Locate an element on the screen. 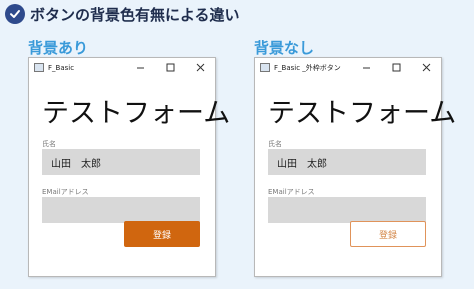  section-label-with-background: 背景あり is located at coordinates (58, 48).